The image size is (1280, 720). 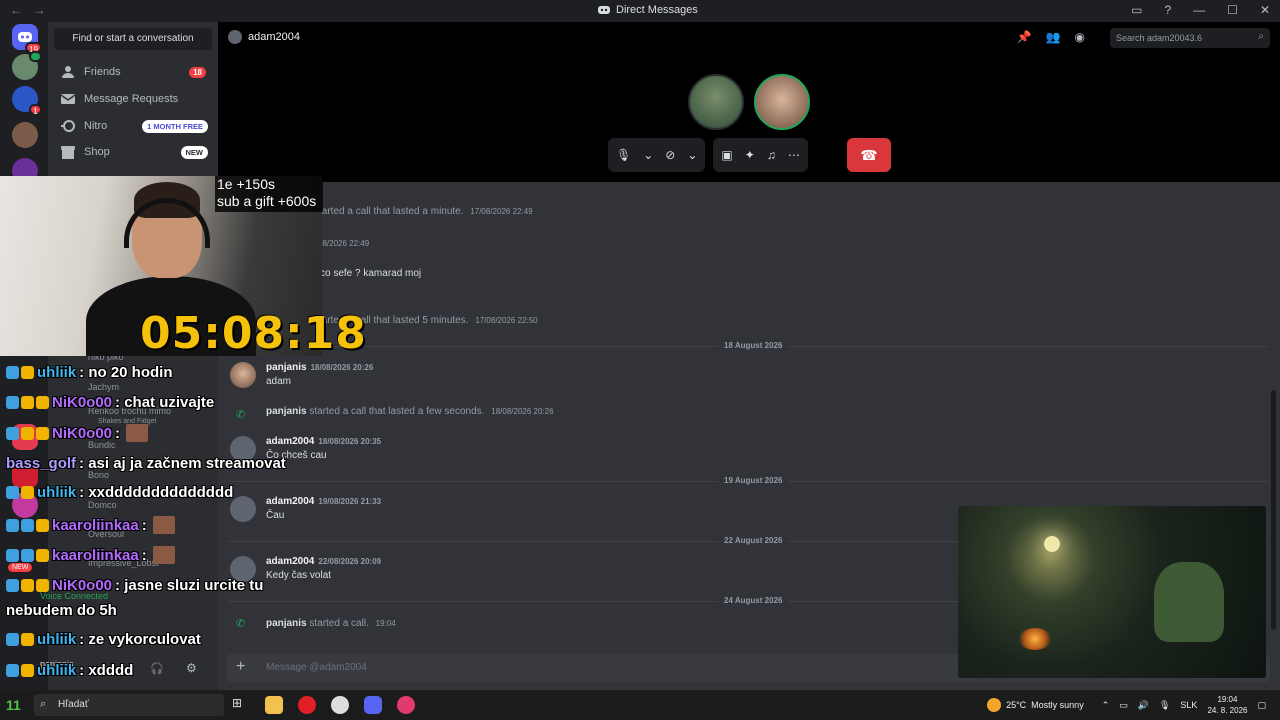 What do you see at coordinates (869, 155) in the screenshot?
I see `hang-up-button: ☎` at bounding box center [869, 155].